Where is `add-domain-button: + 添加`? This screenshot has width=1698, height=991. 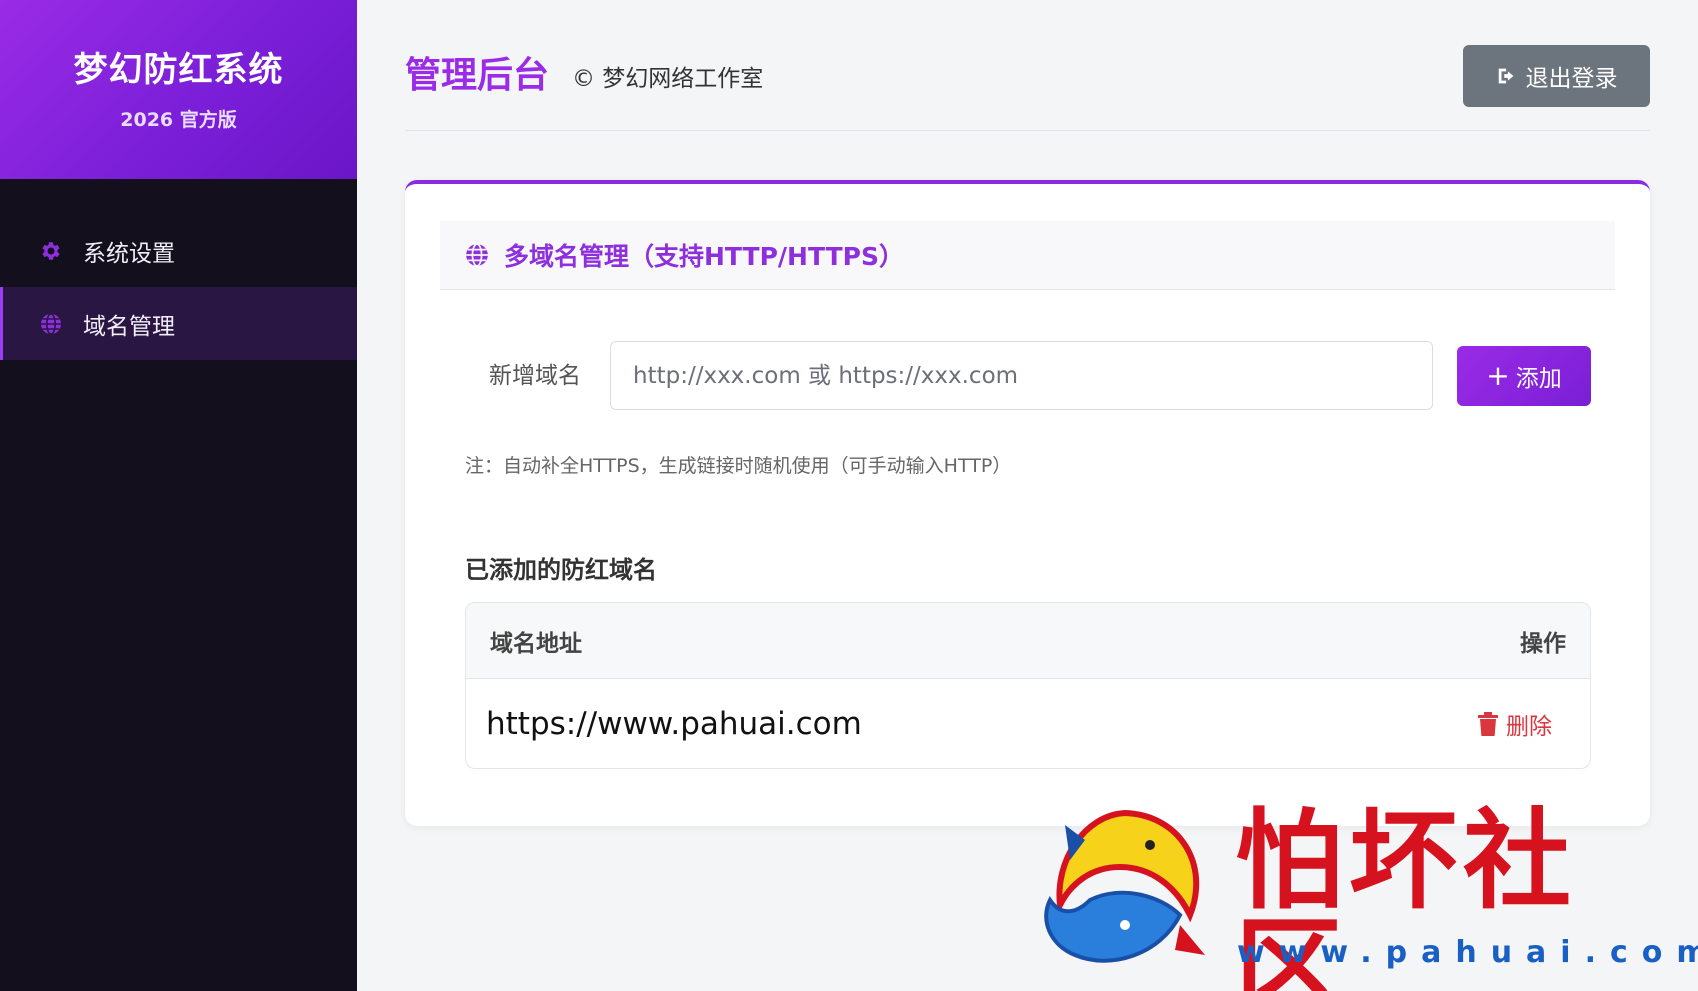 add-domain-button: + 添加 is located at coordinates (1524, 376).